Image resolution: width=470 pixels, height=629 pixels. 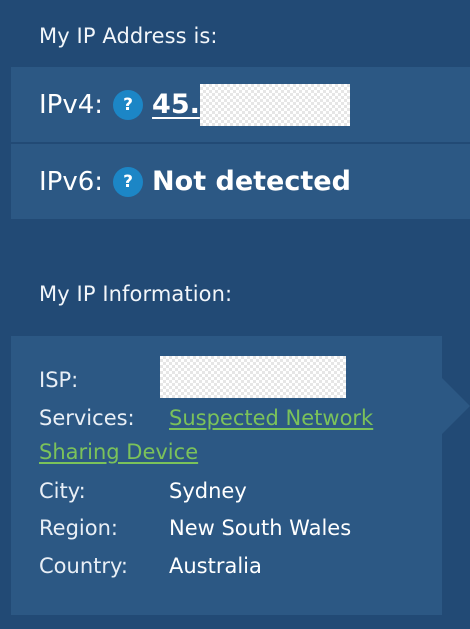 What do you see at coordinates (215, 566) in the screenshot?
I see `country-value: Australia` at bounding box center [215, 566].